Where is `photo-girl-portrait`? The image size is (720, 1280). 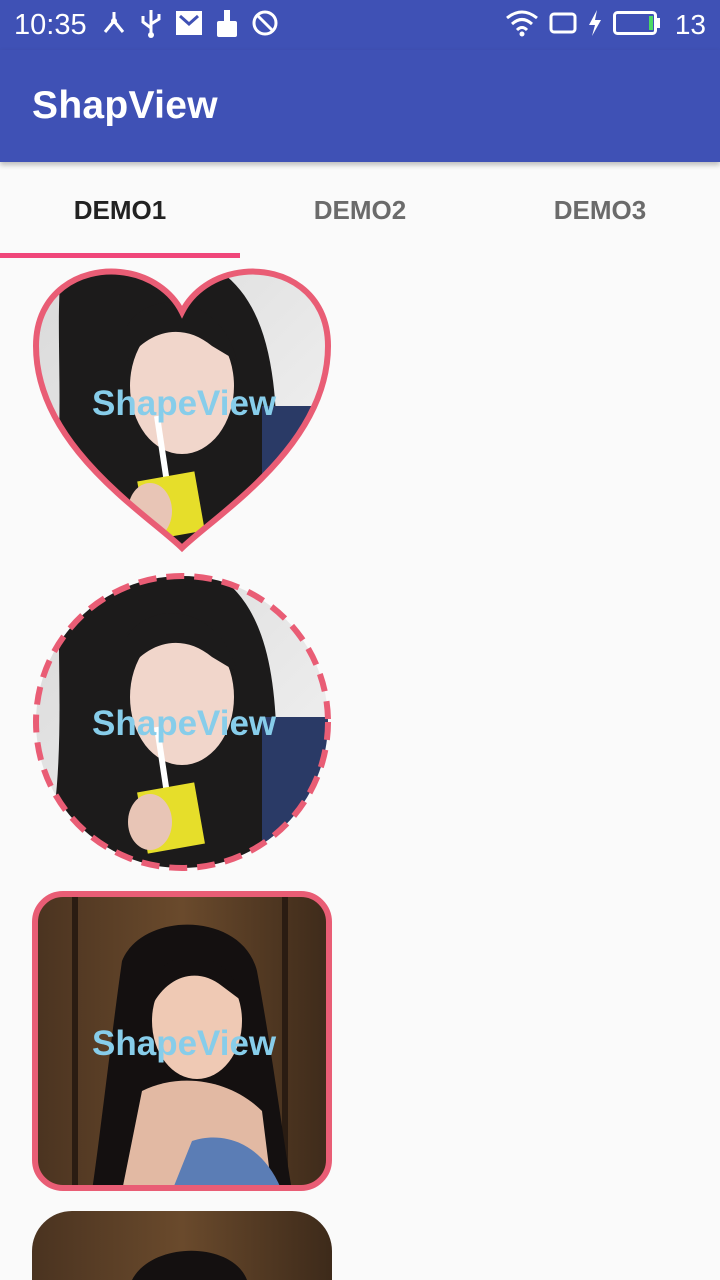
photo-girl-portrait is located at coordinates (182, 1041).